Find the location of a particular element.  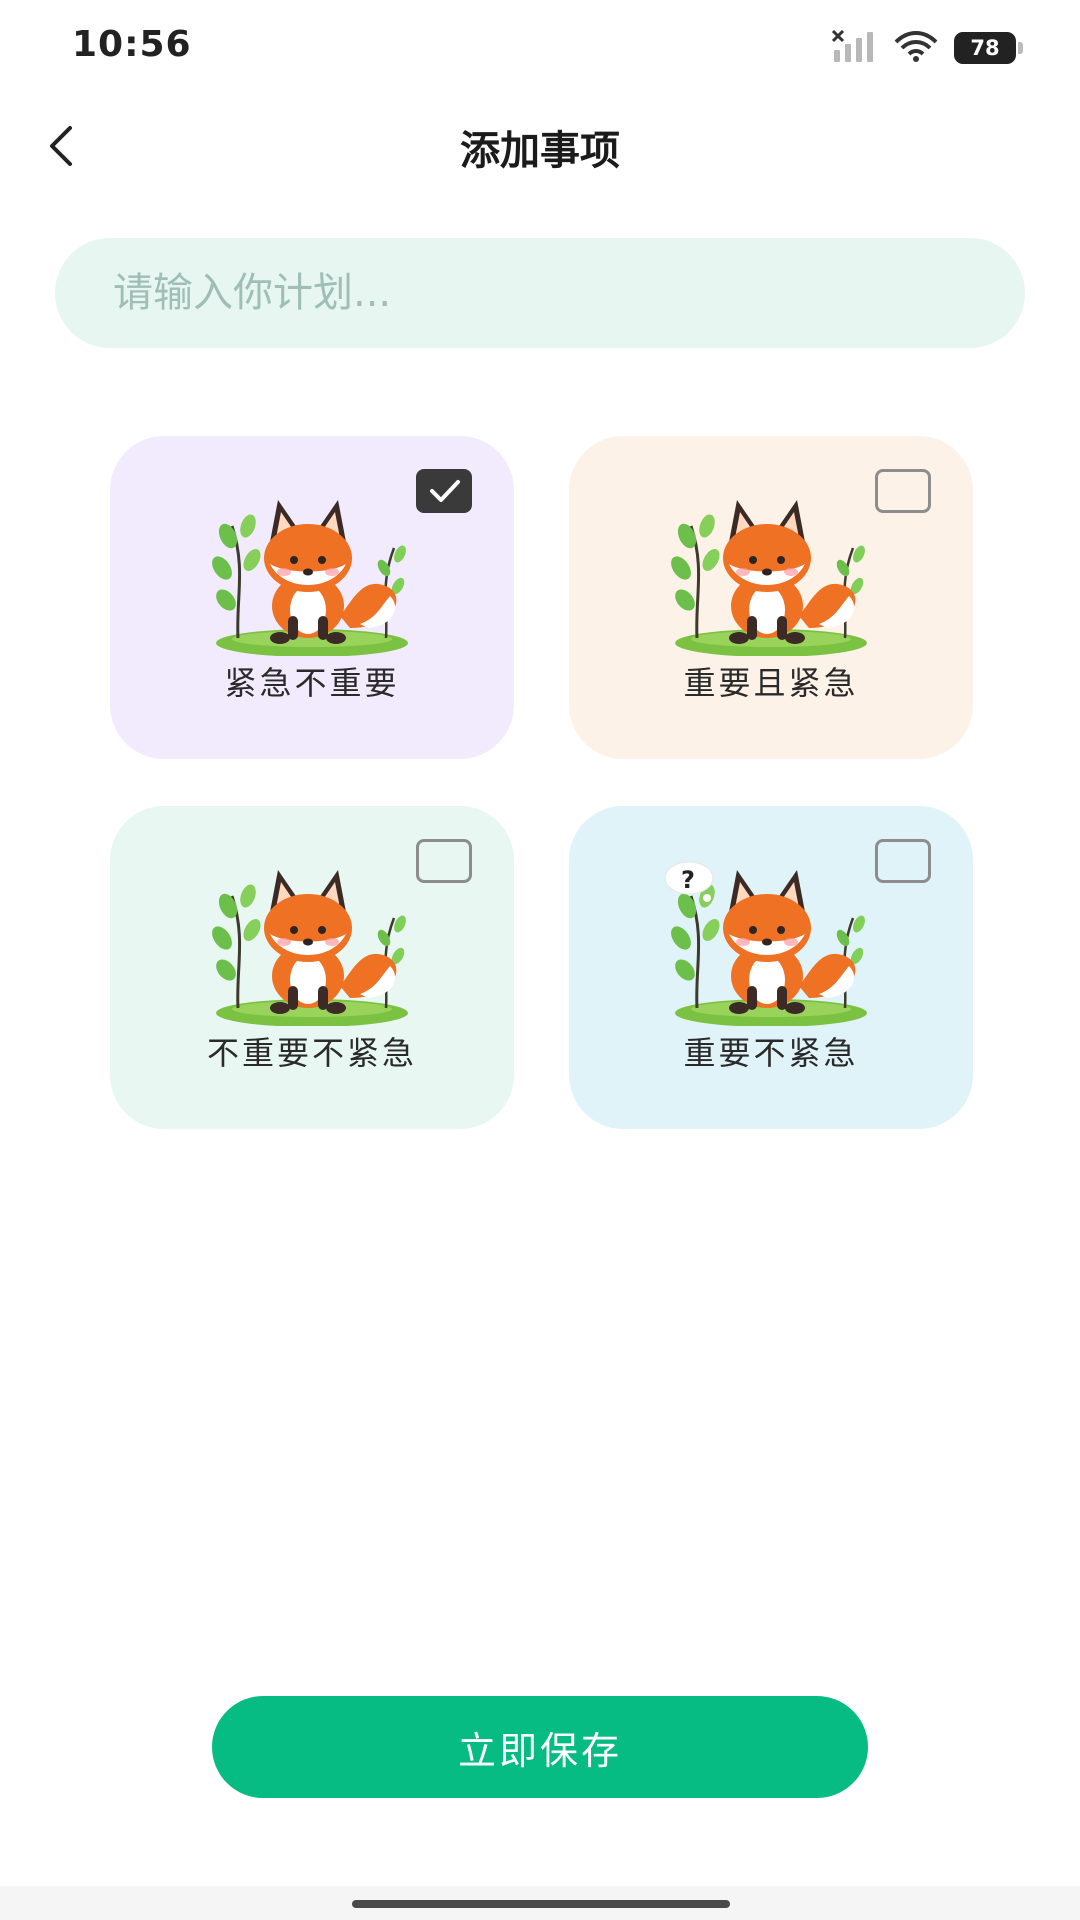

page-title: 添加事项 is located at coordinates (540, 151).